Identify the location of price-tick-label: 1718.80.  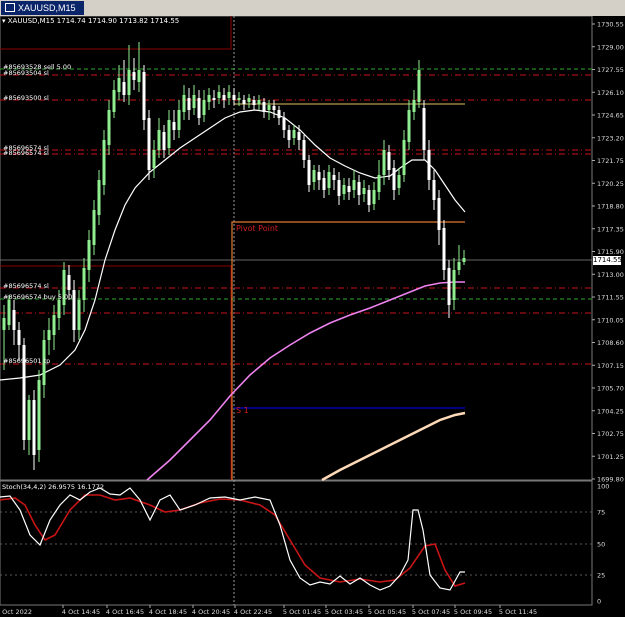
(610, 207).